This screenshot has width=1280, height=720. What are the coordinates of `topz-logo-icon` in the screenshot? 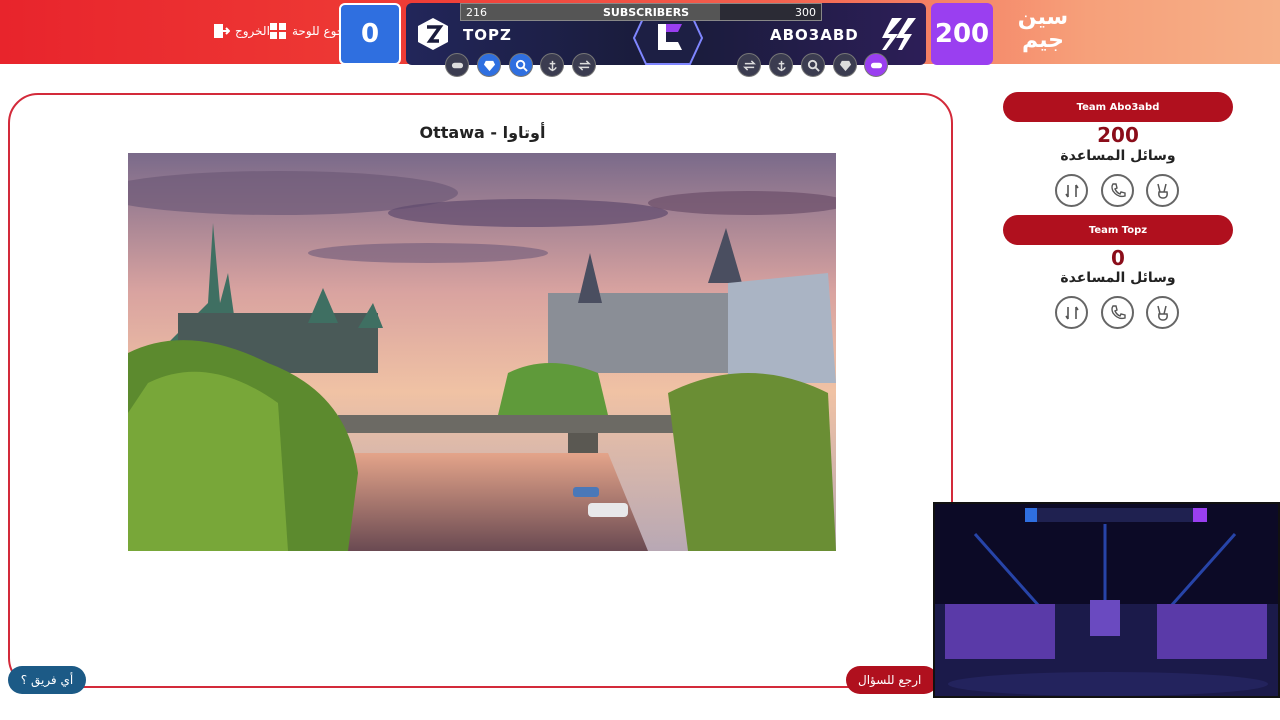 It's located at (433, 34).